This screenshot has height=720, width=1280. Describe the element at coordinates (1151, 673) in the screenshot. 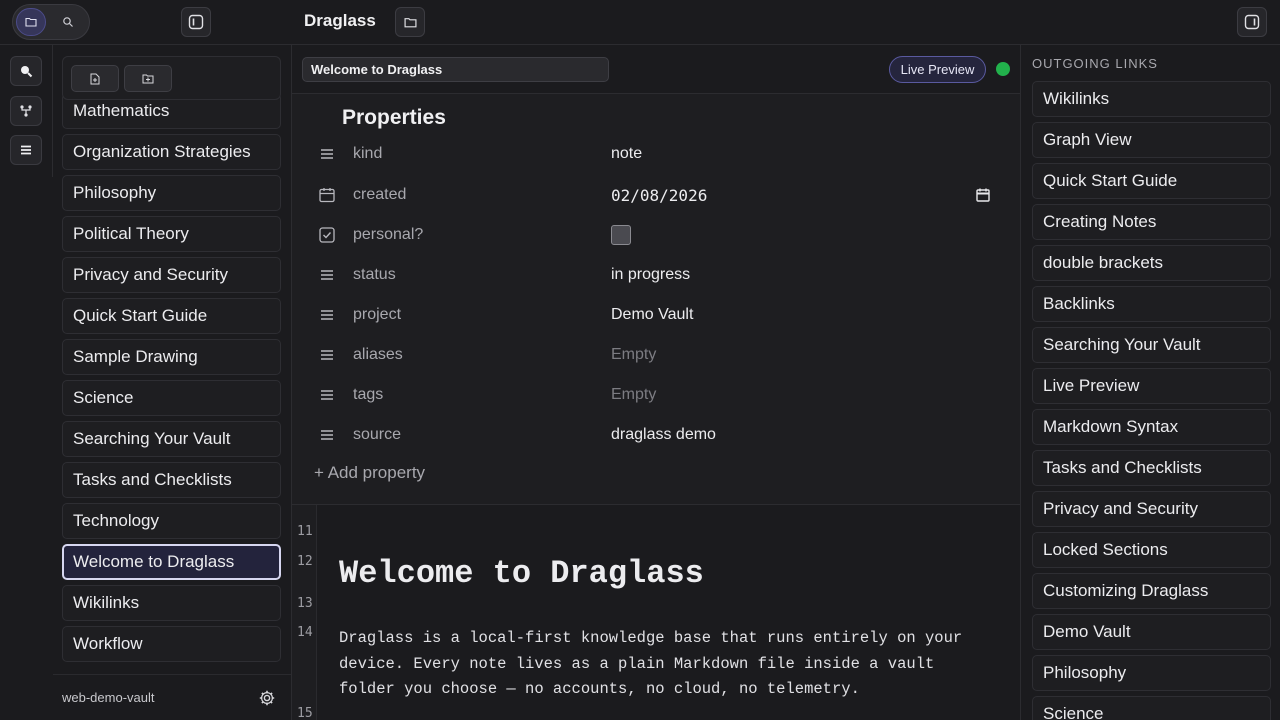

I see `outgoing-link: Philosophy` at that location.